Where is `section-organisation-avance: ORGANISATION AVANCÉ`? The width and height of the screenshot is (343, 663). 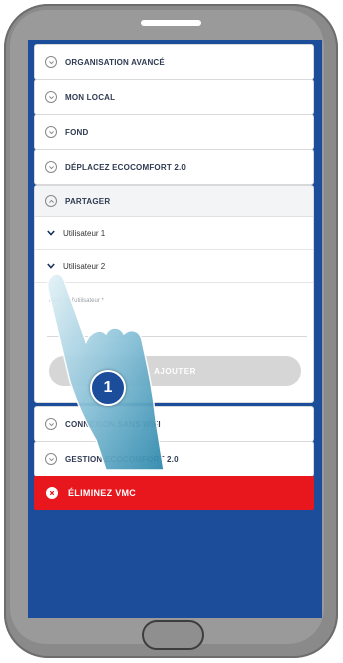
section-organisation-avance: ORGANISATION AVANCÉ is located at coordinates (174, 62).